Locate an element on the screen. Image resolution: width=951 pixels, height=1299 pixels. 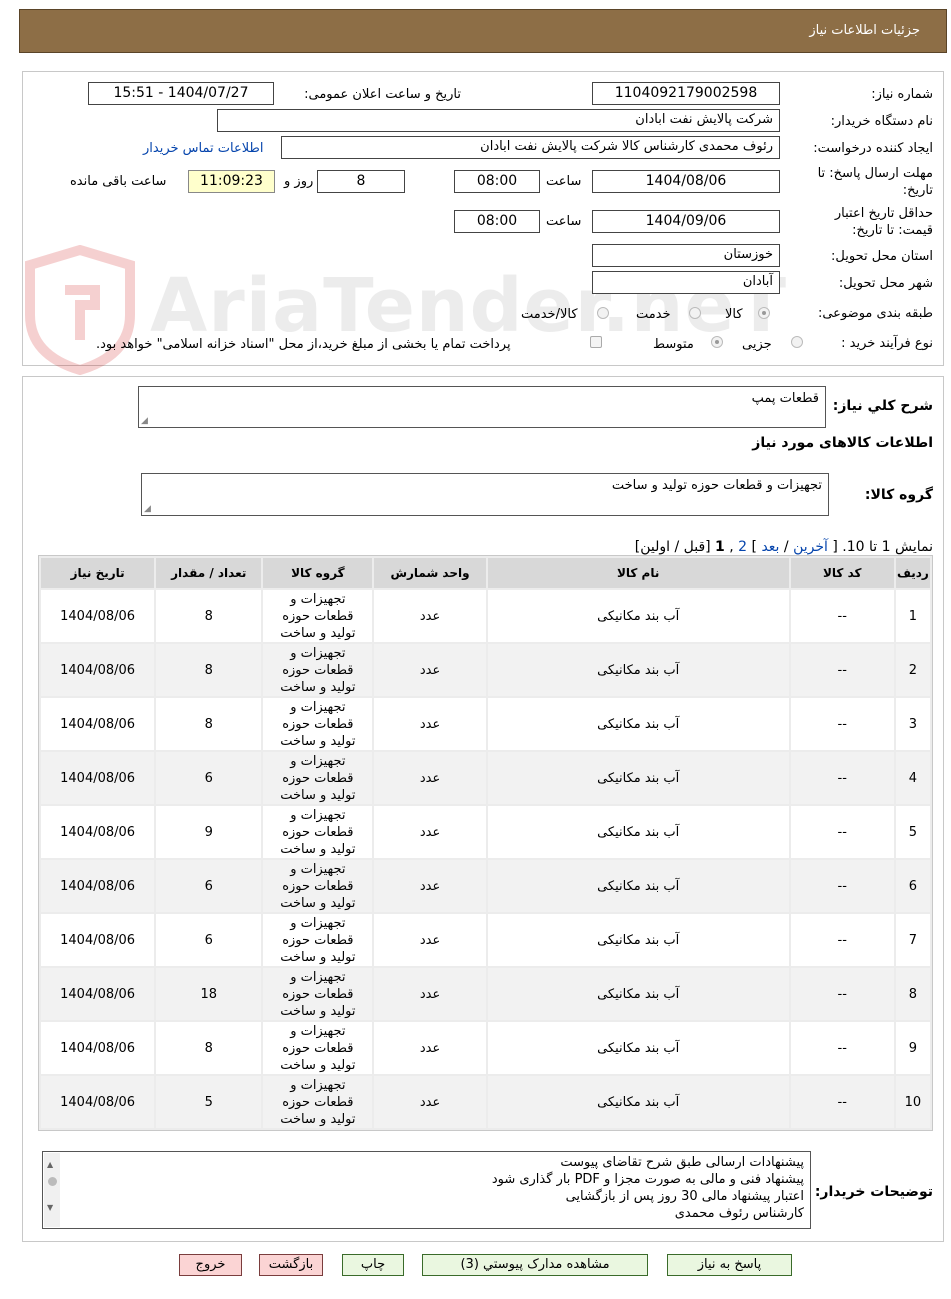
back-button: بازگشت is located at coordinates (291, 1265).